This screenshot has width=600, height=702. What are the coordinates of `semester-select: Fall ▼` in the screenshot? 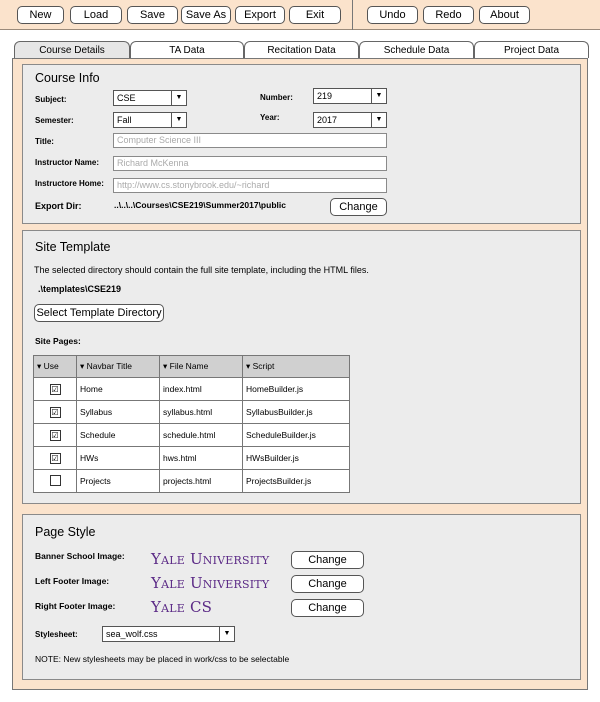 It's located at (150, 120).